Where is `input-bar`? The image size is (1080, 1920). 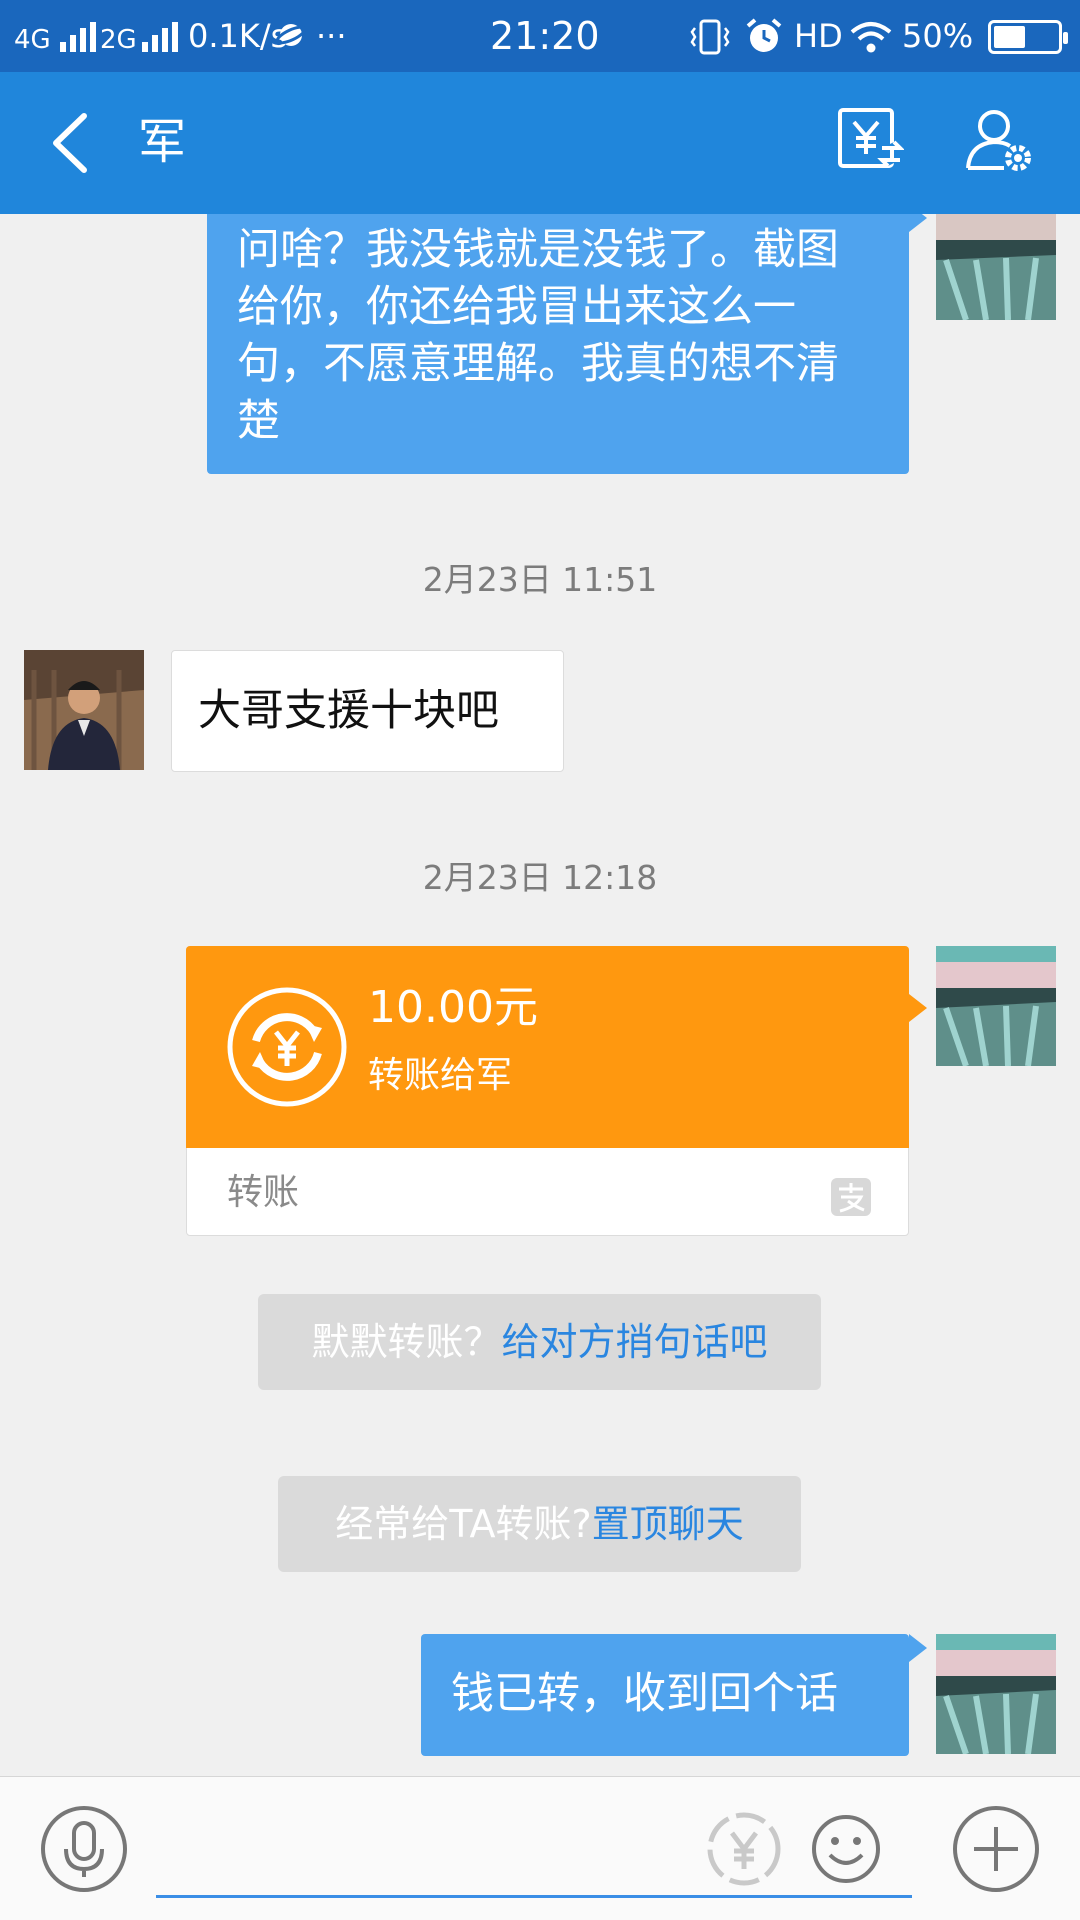
input-bar is located at coordinates (540, 1848).